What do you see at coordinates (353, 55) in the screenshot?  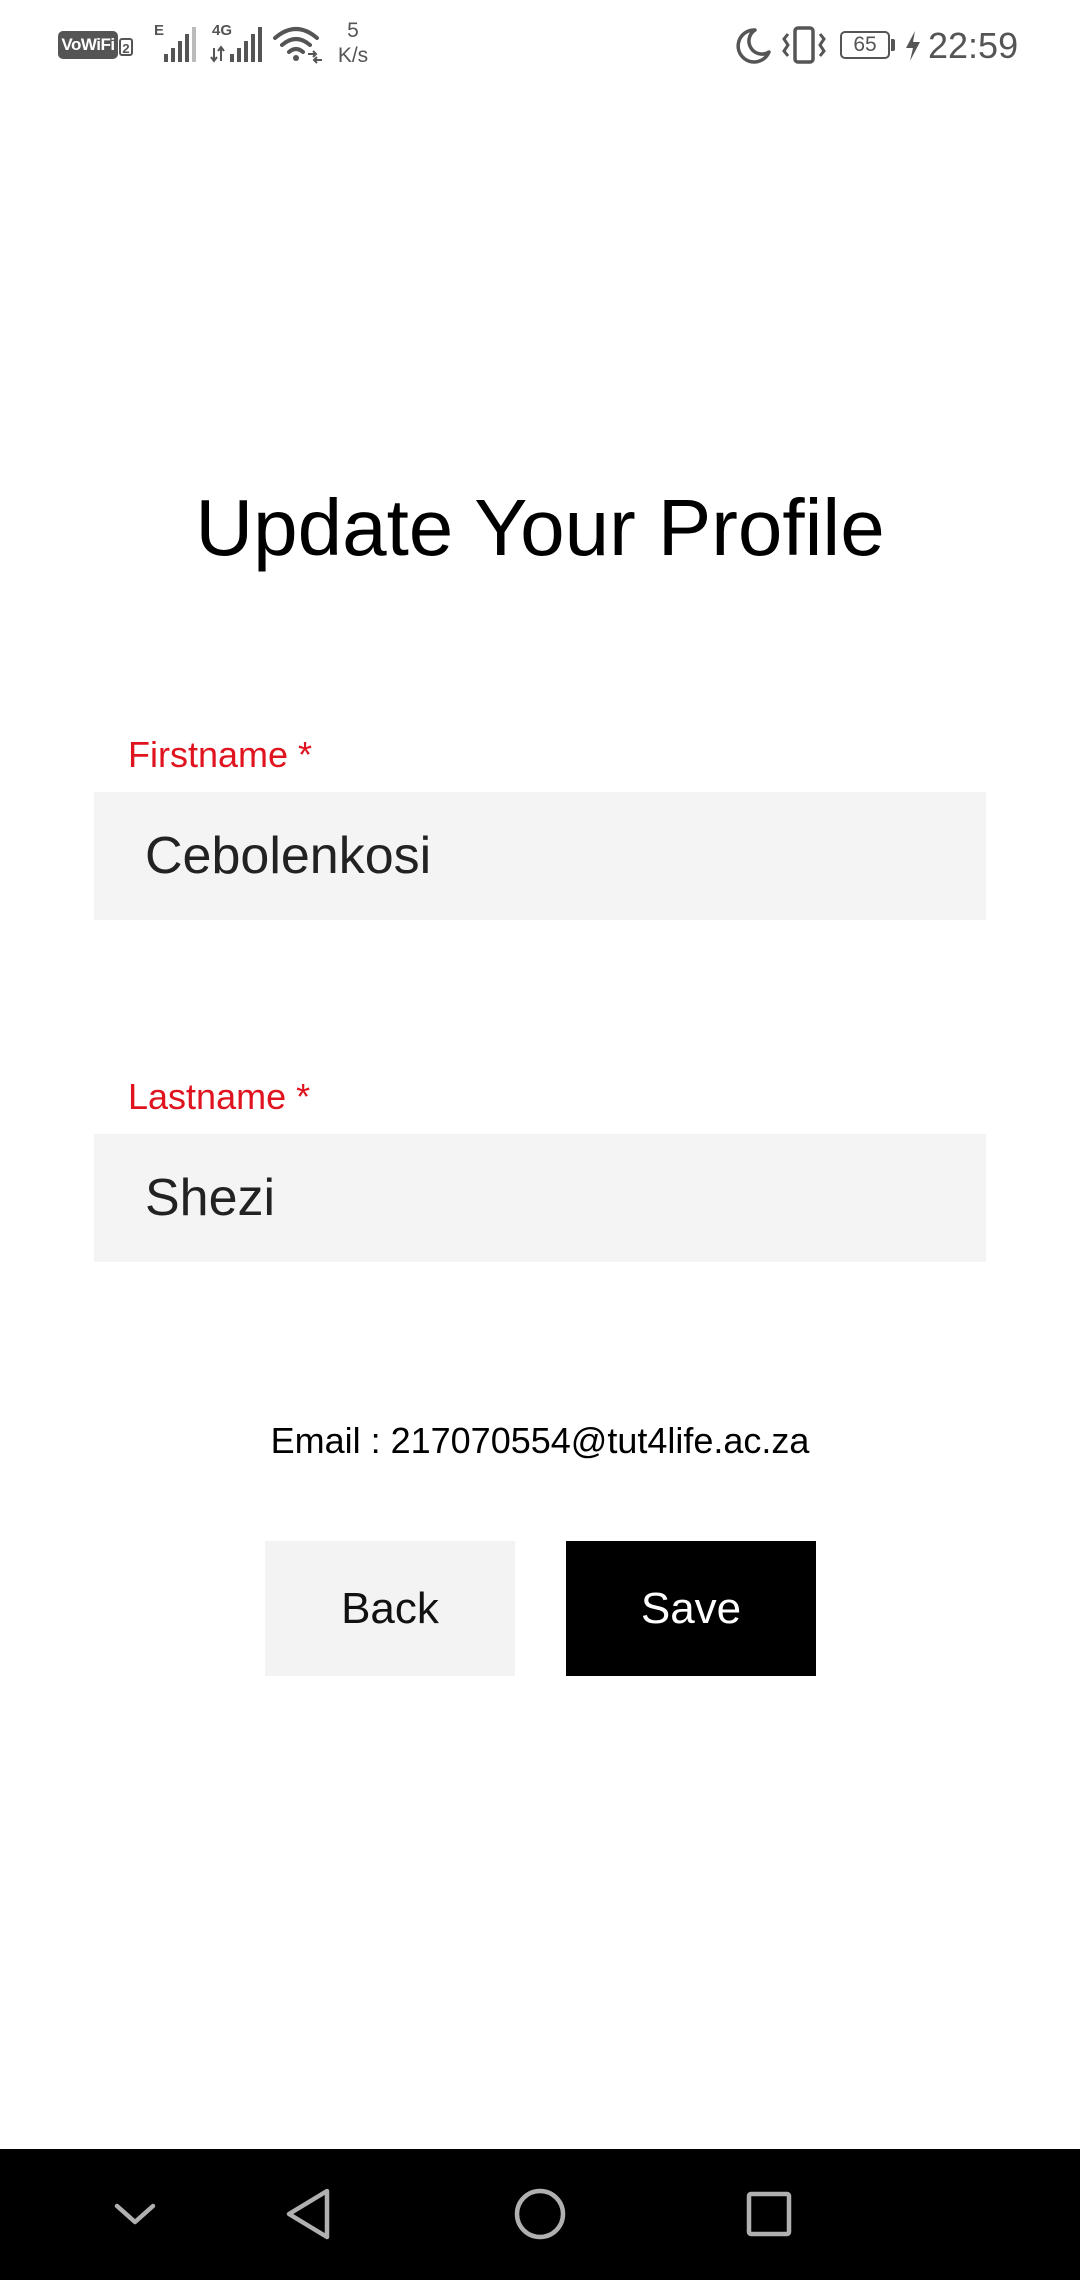 I see `net-speed-unit: K/s` at bounding box center [353, 55].